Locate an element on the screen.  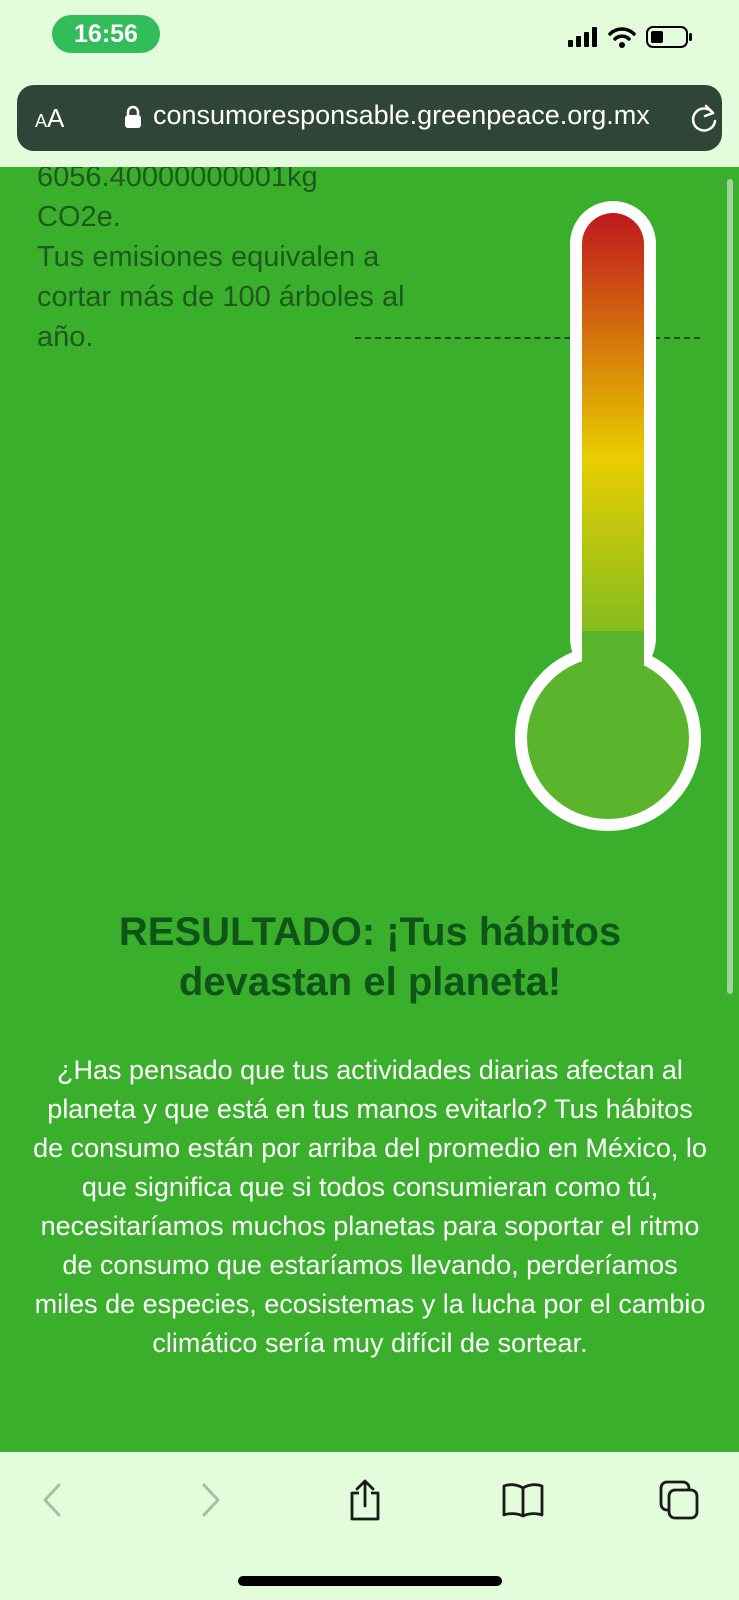
emissions-line: Tus emisiones equivalen a is located at coordinates (208, 257).